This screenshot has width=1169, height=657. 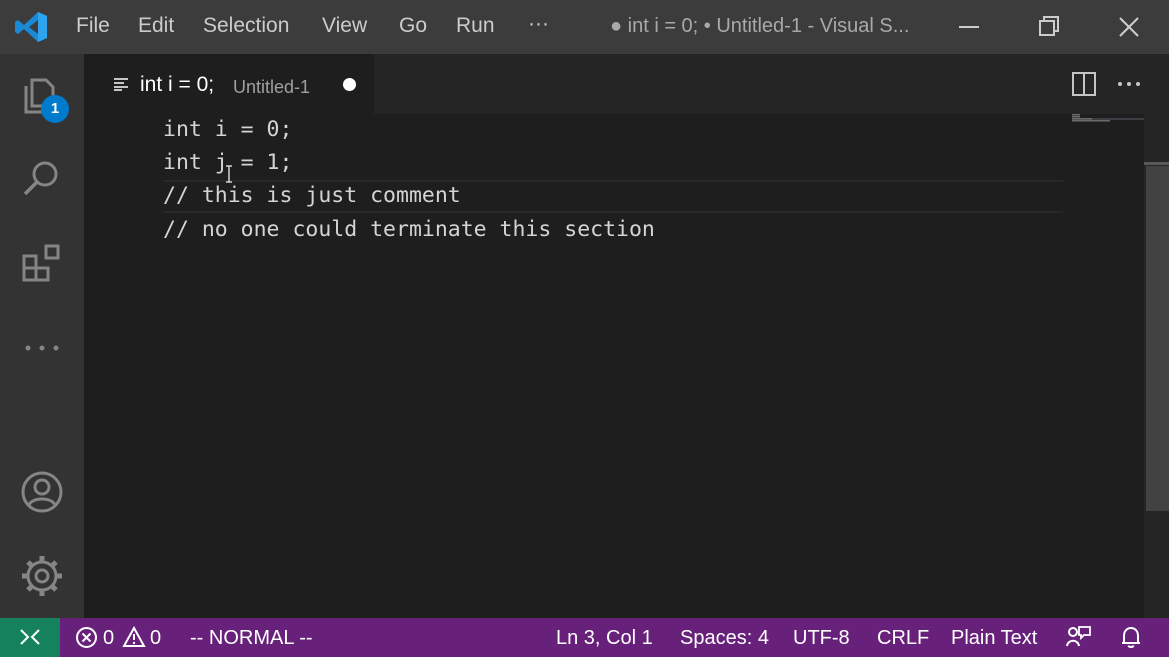 I want to click on unsaved-dot-icon, so click(x=349, y=84).